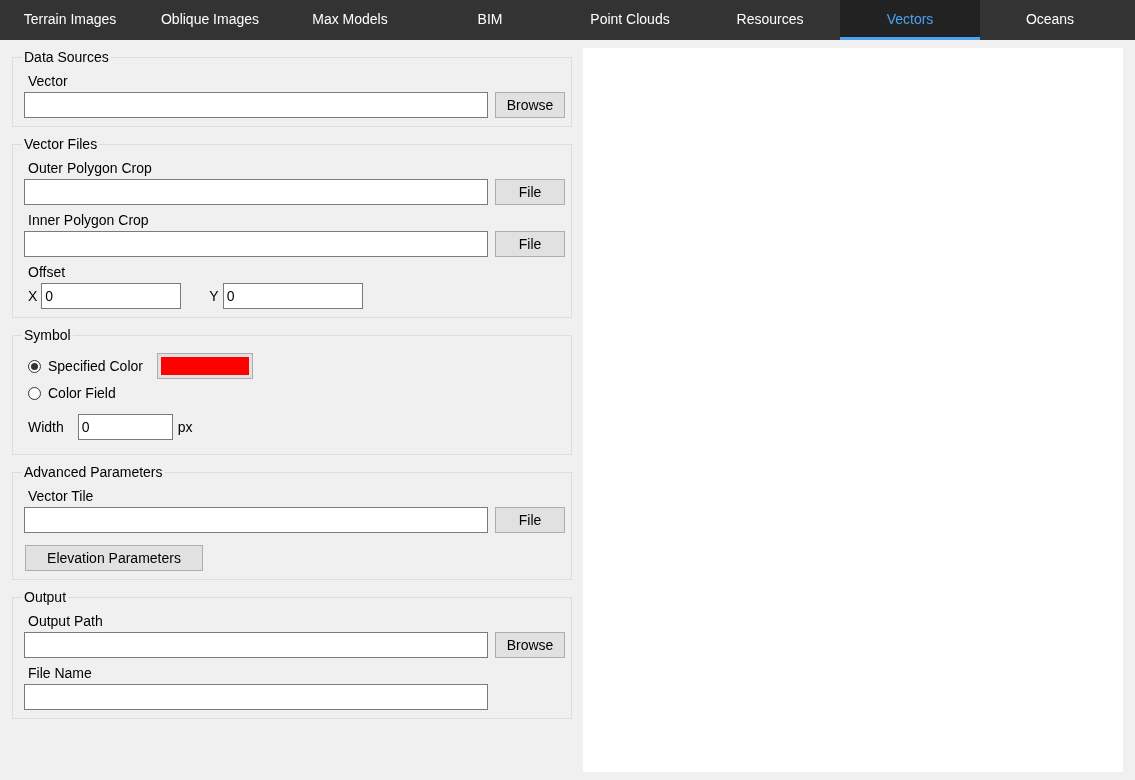 The image size is (1135, 780). I want to click on field-label: Inner Polygon Crop, so click(88, 220).